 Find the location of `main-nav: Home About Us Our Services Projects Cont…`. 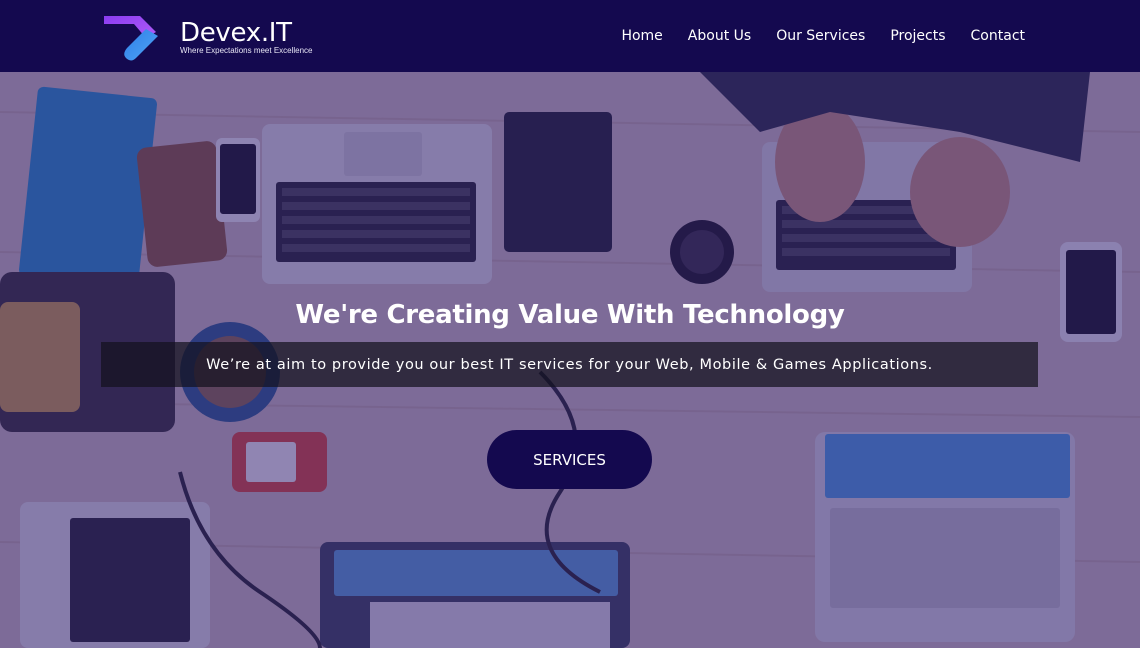

main-nav: Home About Us Our Services Projects Cont… is located at coordinates (823, 36).